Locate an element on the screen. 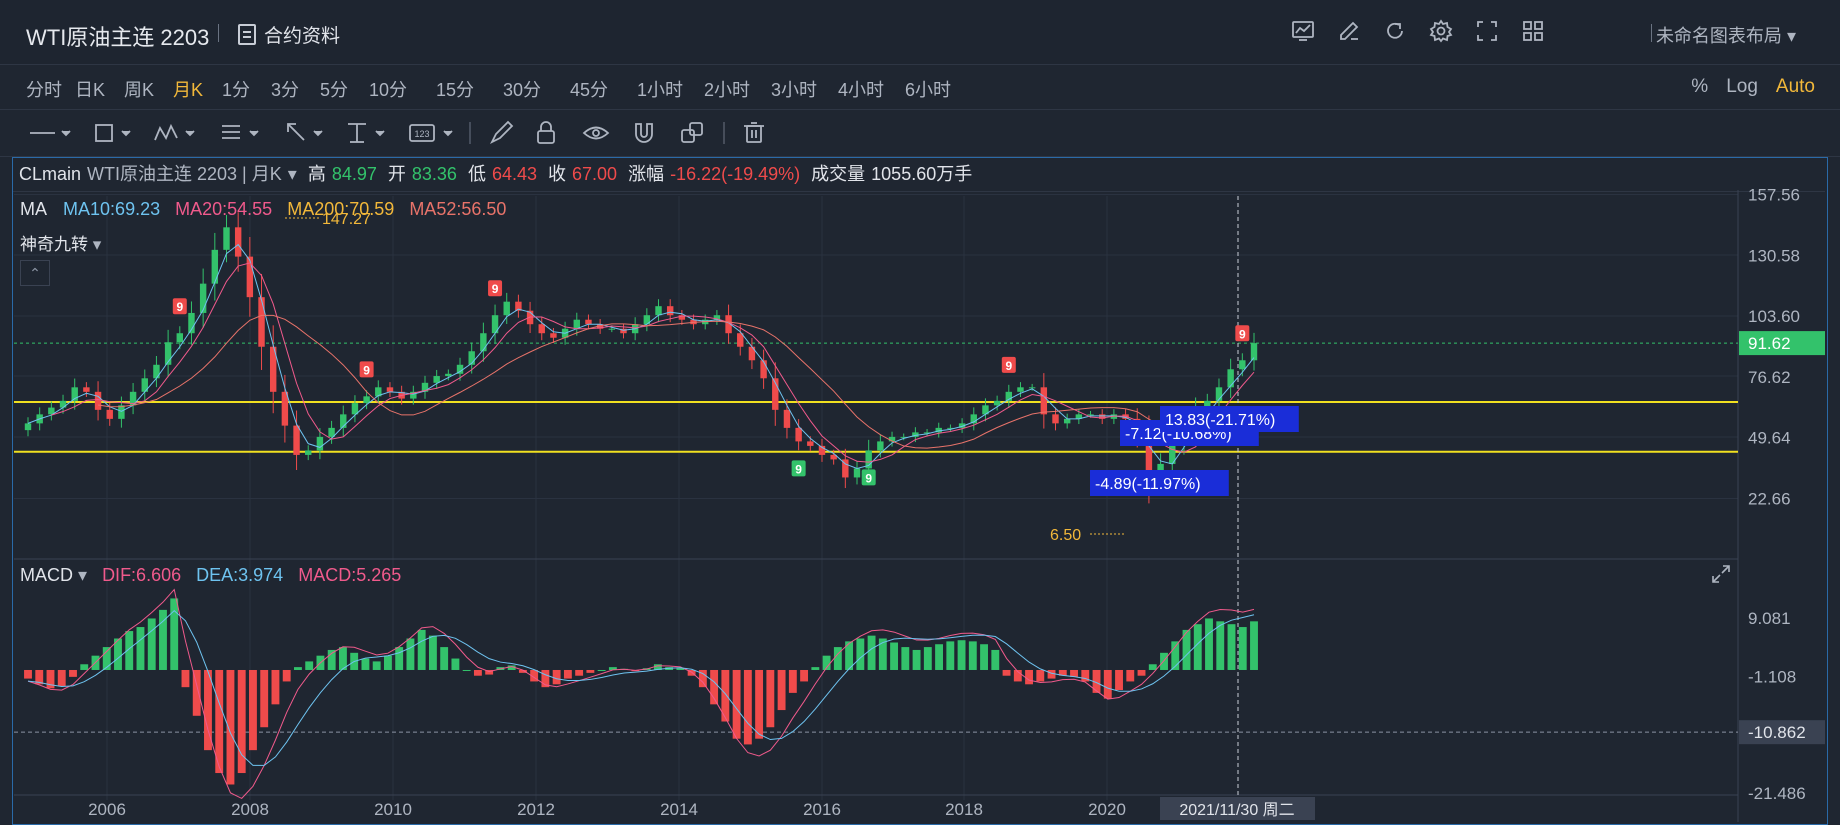 Image resolution: width=1840 pixels, height=825 pixels. macd-value: MACD:5.265 is located at coordinates (350, 575).